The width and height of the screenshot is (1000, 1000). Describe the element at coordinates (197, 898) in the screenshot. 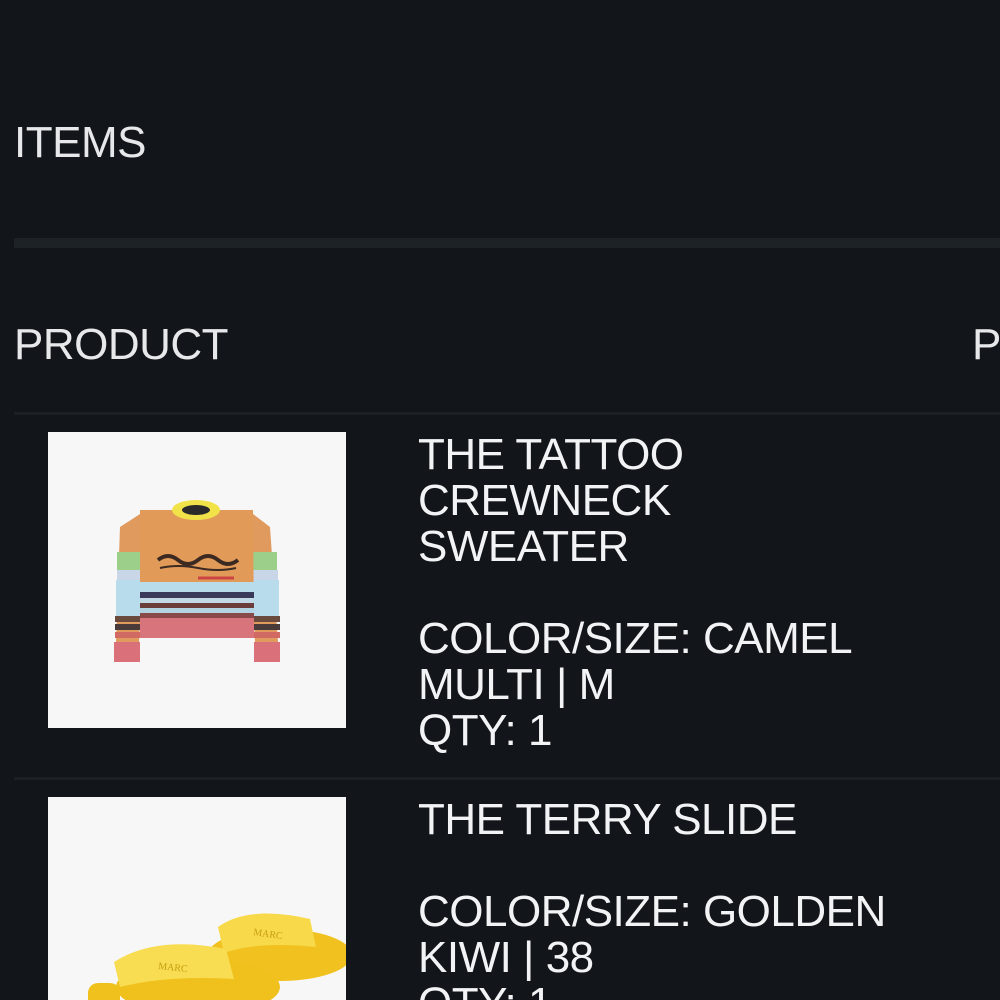

I see `product-image-slide: MARC MARC` at that location.